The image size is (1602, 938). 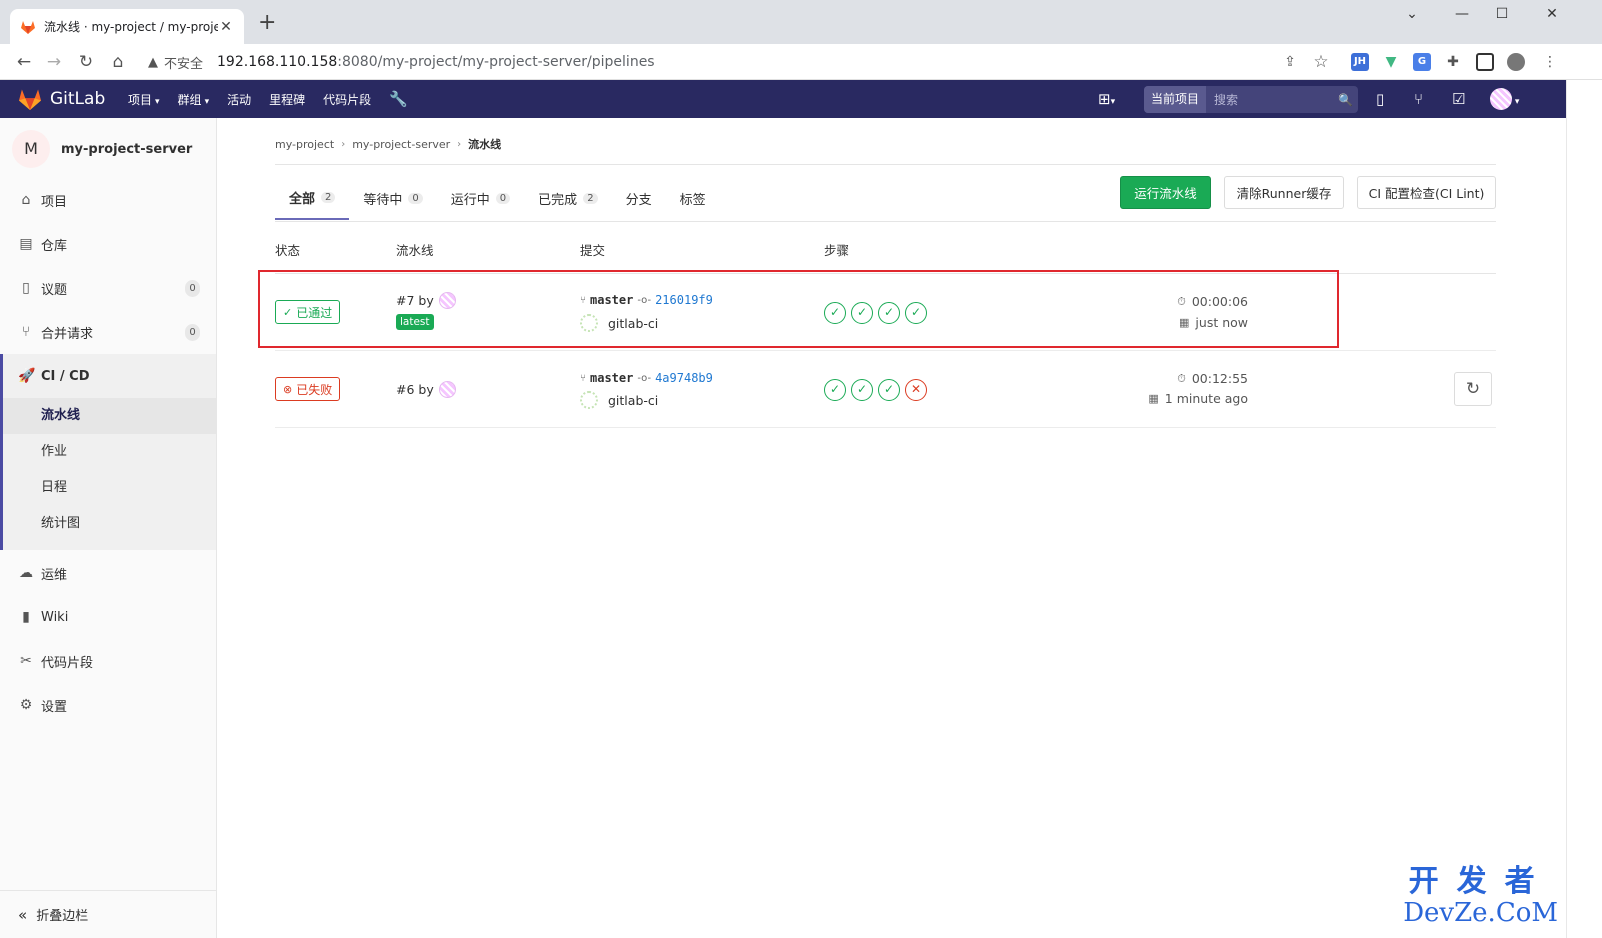 I want to click on cloud-gear-icon: ☁, so click(x=26, y=573).